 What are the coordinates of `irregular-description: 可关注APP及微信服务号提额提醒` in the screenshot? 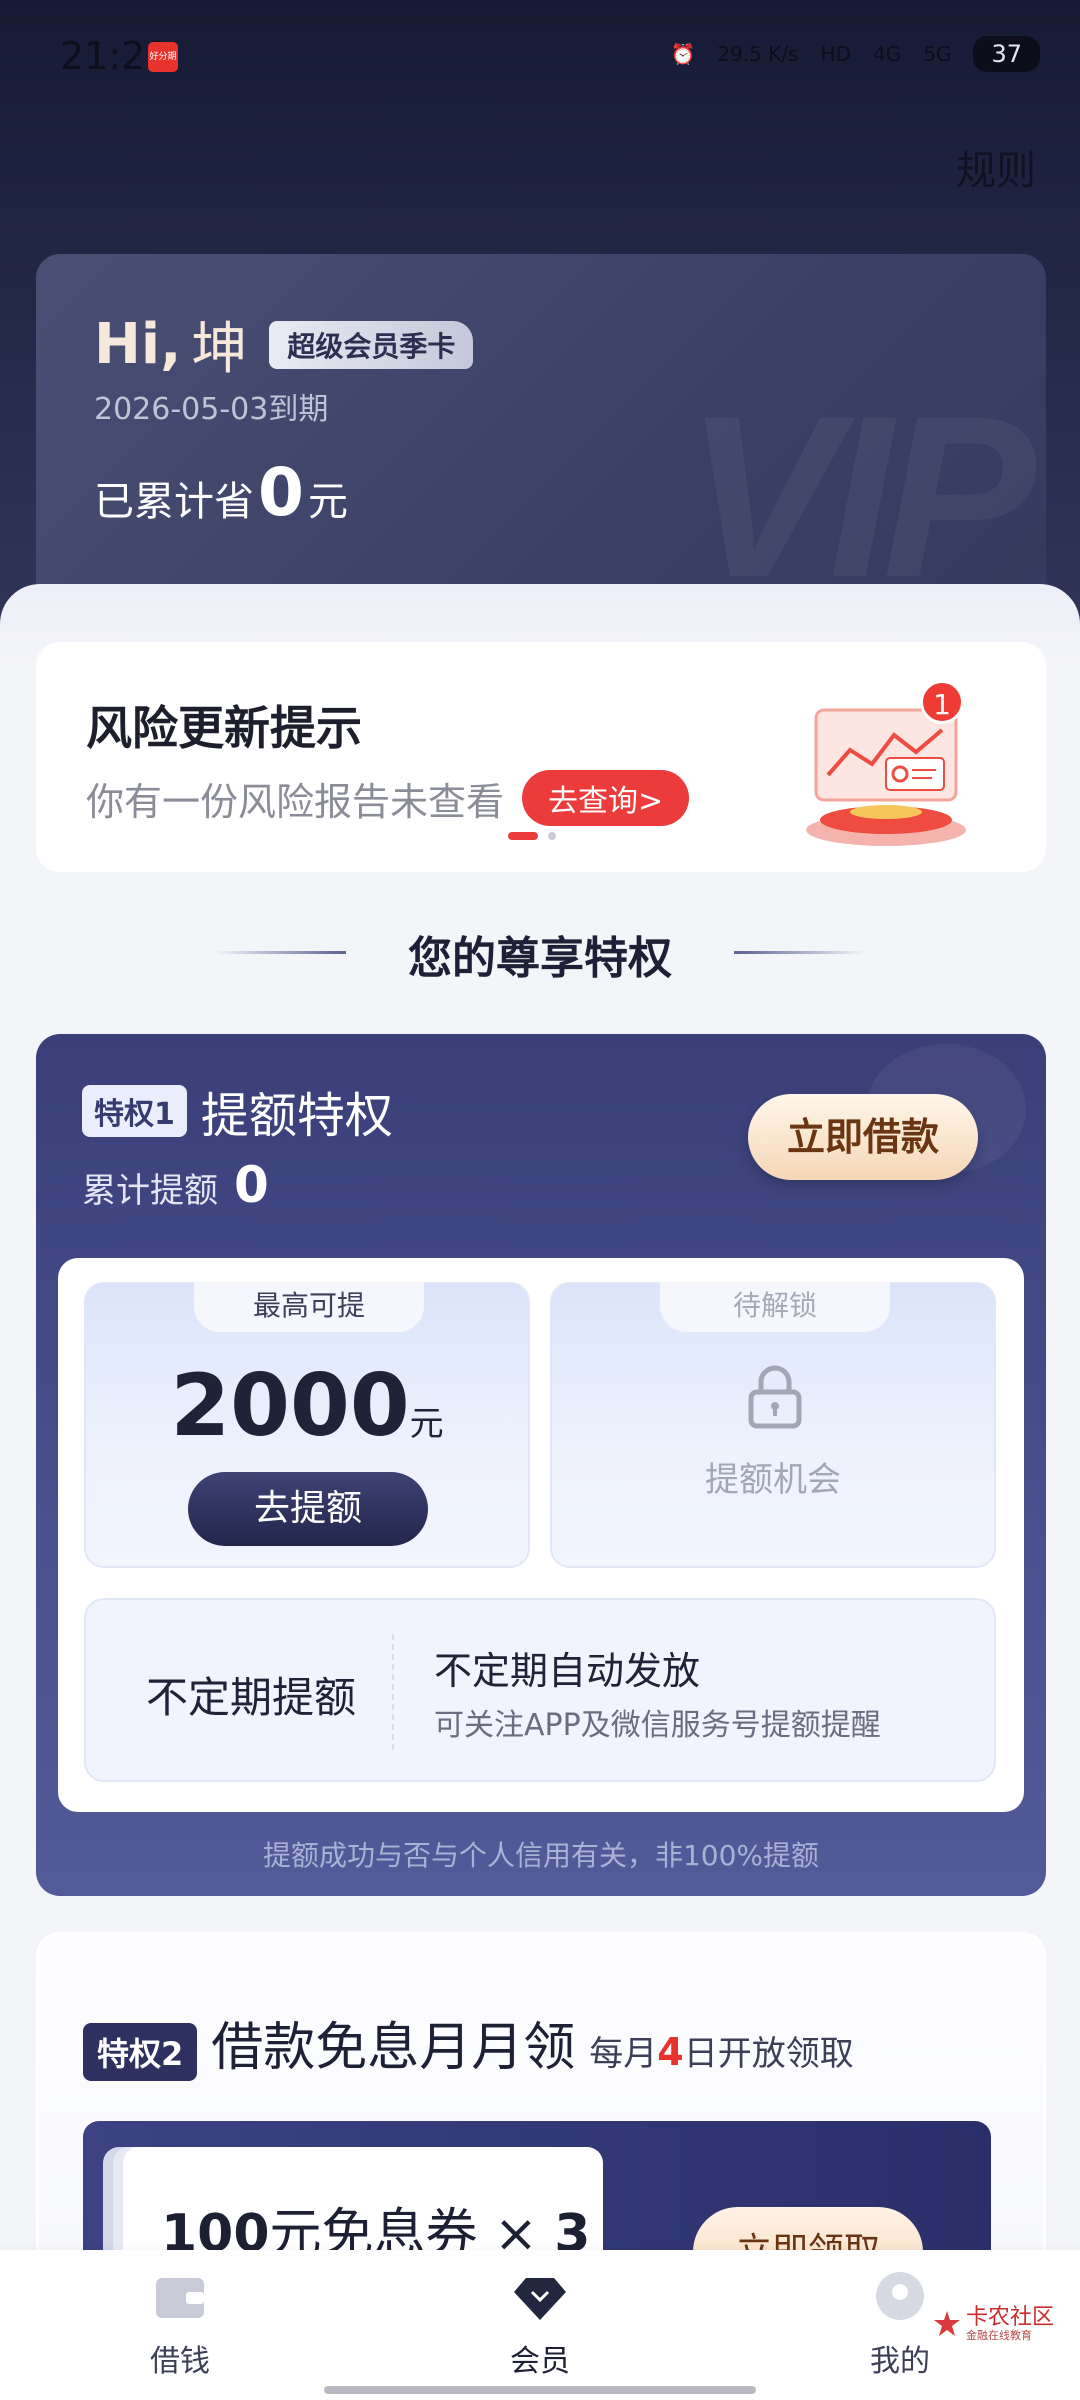 It's located at (657, 1725).